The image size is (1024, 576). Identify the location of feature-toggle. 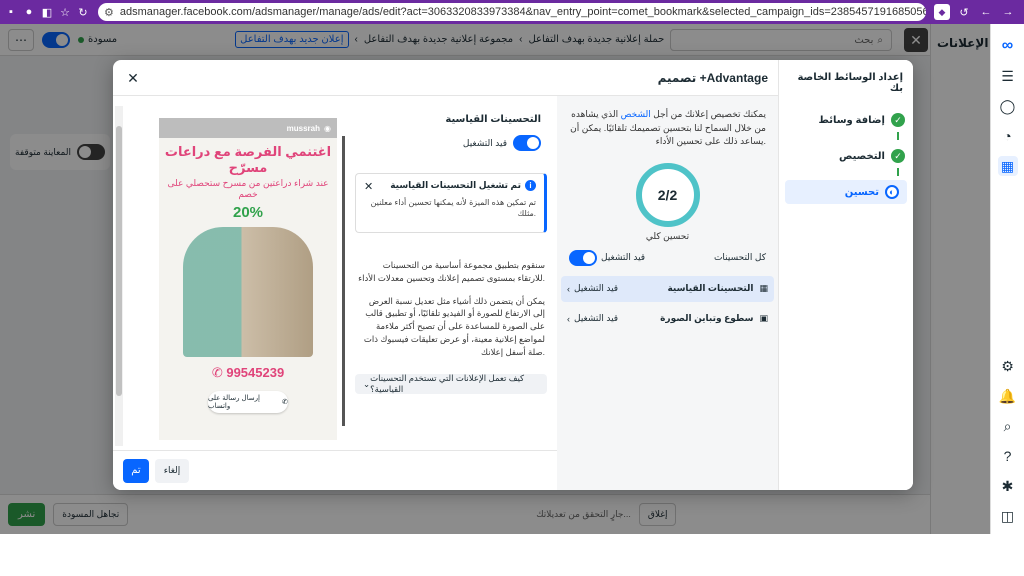
(527, 143).